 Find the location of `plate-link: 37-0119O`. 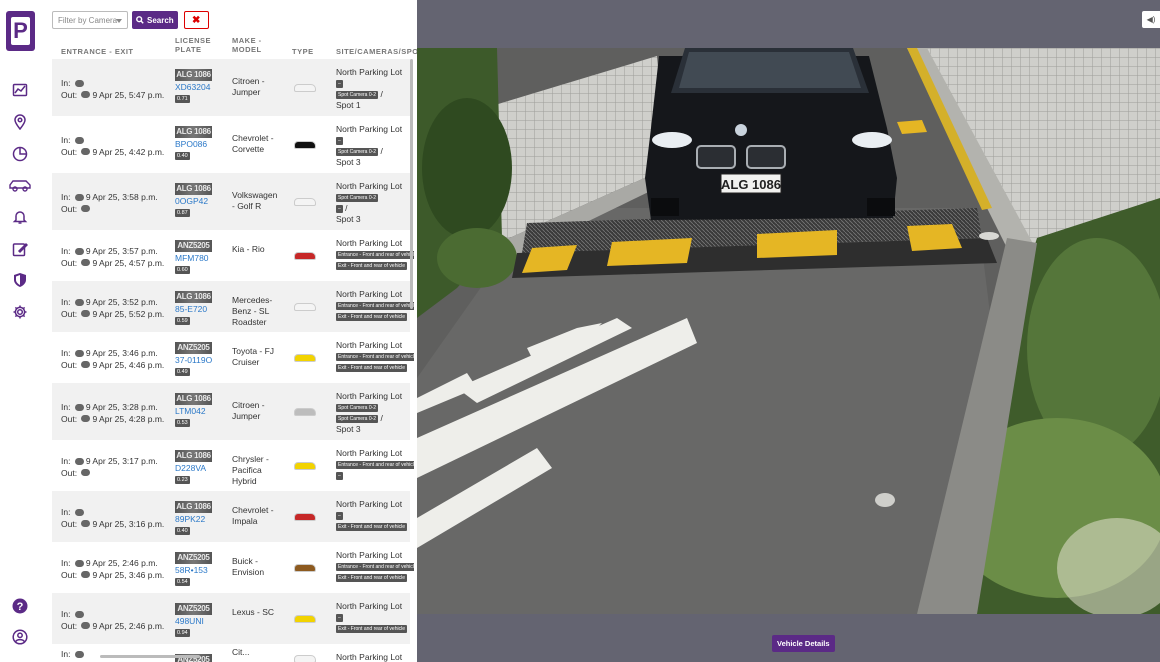

plate-link: 37-0119O is located at coordinates (201, 360).